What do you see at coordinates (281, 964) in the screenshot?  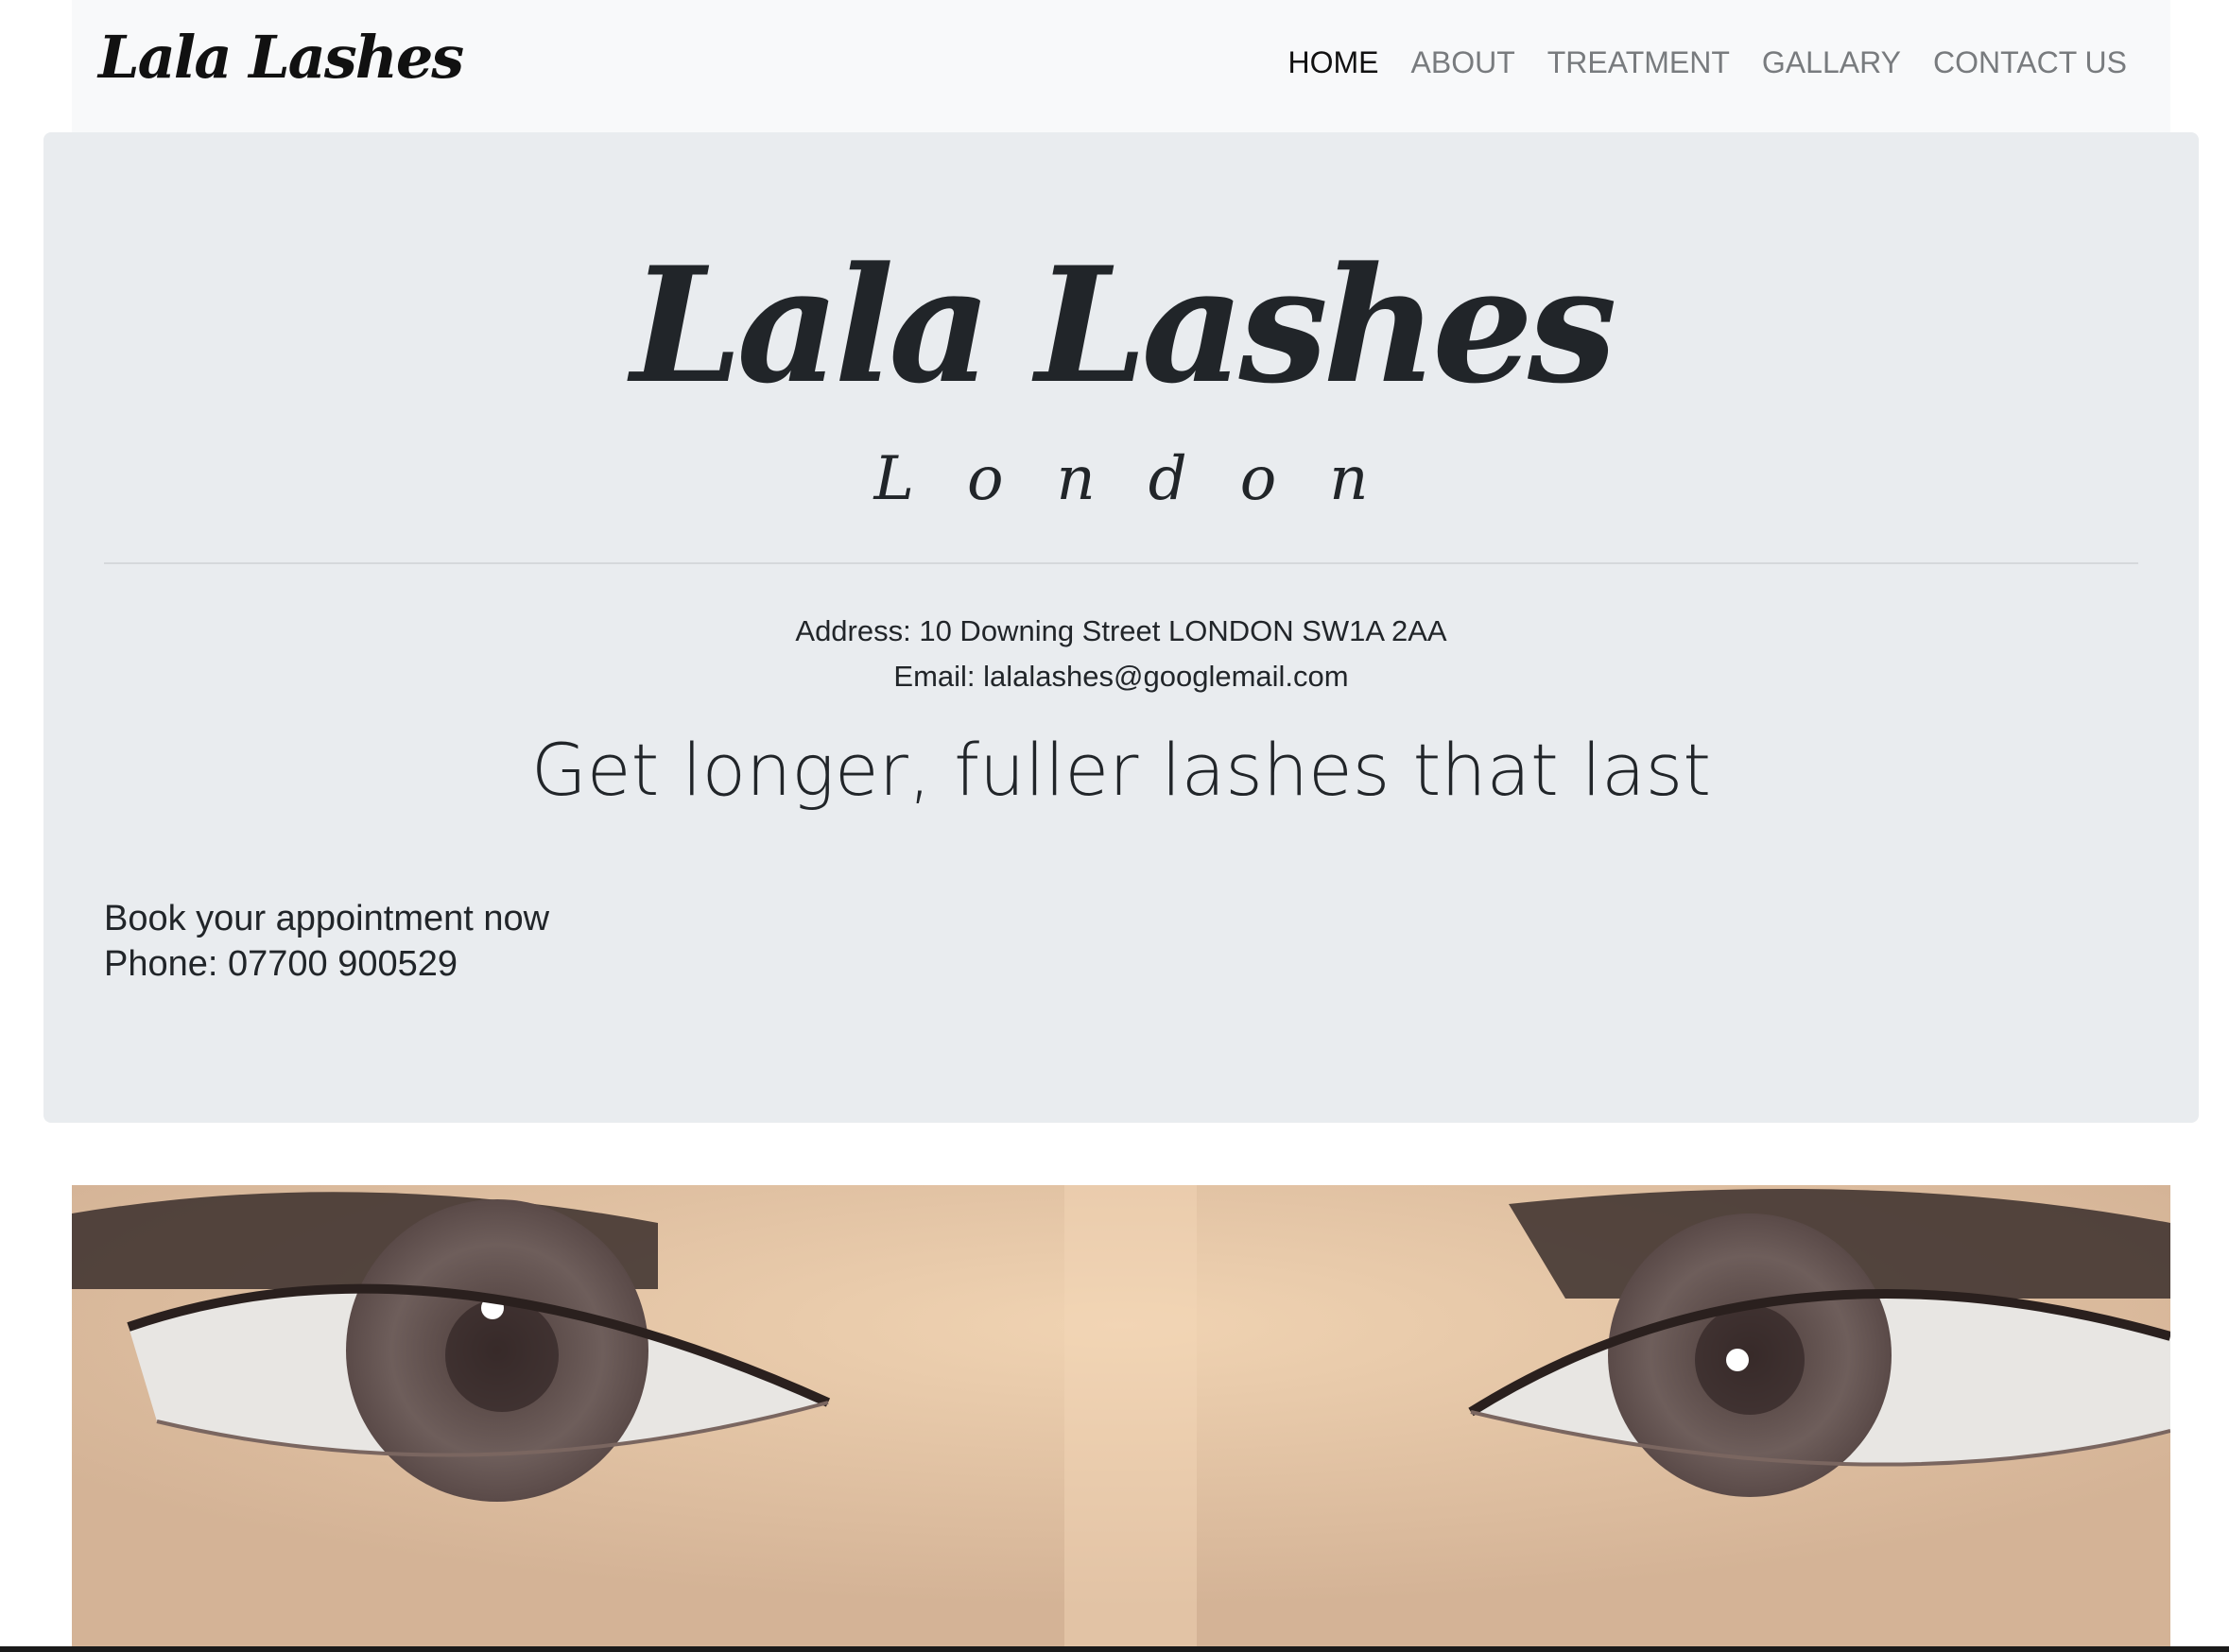 I see `phone-text: Phone: 07700 900529` at bounding box center [281, 964].